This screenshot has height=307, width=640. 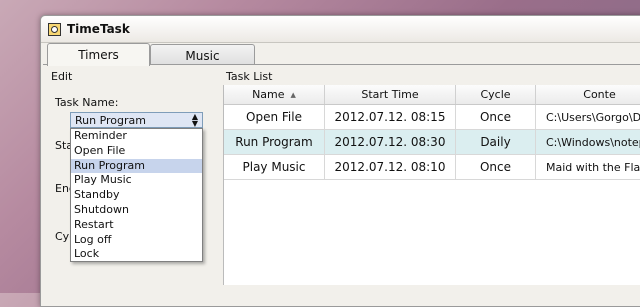 I want to click on tab-music: Music, so click(x=202, y=55).